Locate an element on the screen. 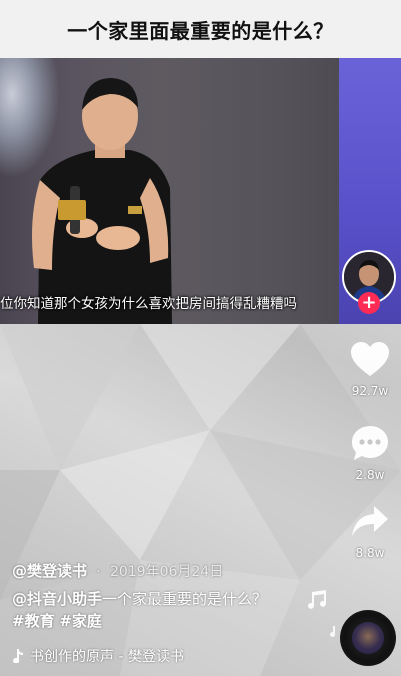  title-bar: 一个家里面最重要的是什么？ is located at coordinates (200, 29).